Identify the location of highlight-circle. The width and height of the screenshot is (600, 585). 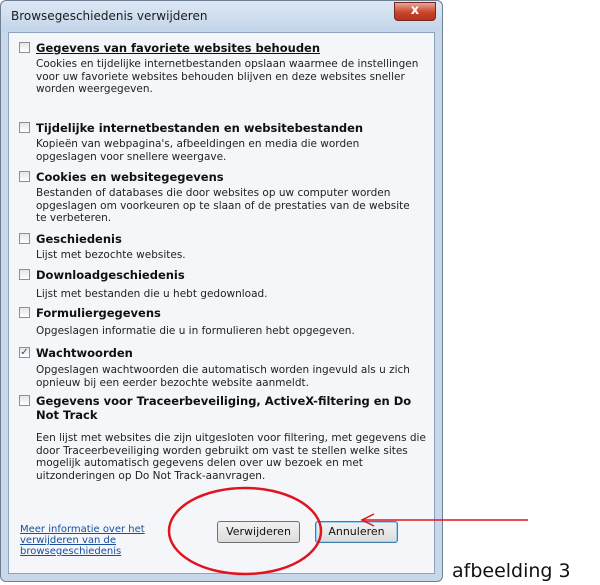
(245, 531).